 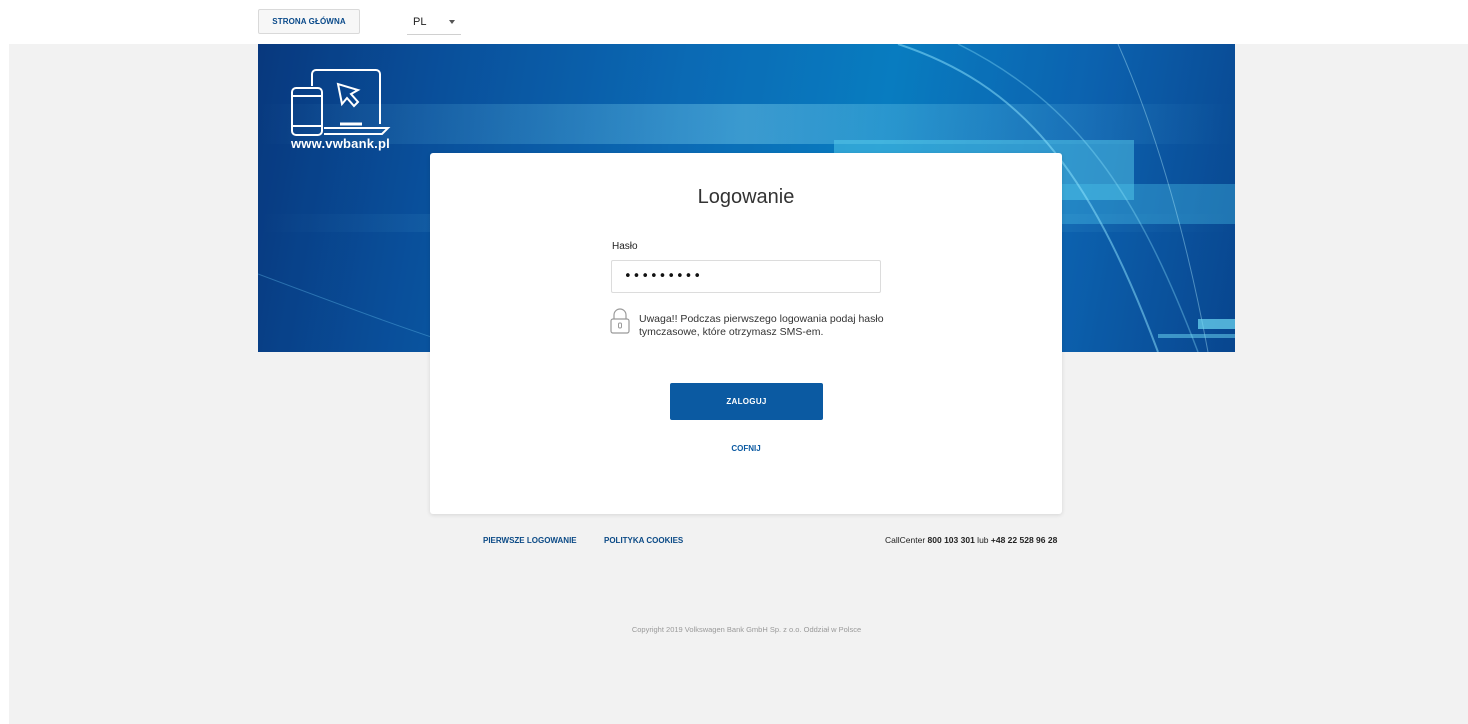 What do you see at coordinates (309, 21) in the screenshot?
I see `home-button: STRONA GŁÓWNA` at bounding box center [309, 21].